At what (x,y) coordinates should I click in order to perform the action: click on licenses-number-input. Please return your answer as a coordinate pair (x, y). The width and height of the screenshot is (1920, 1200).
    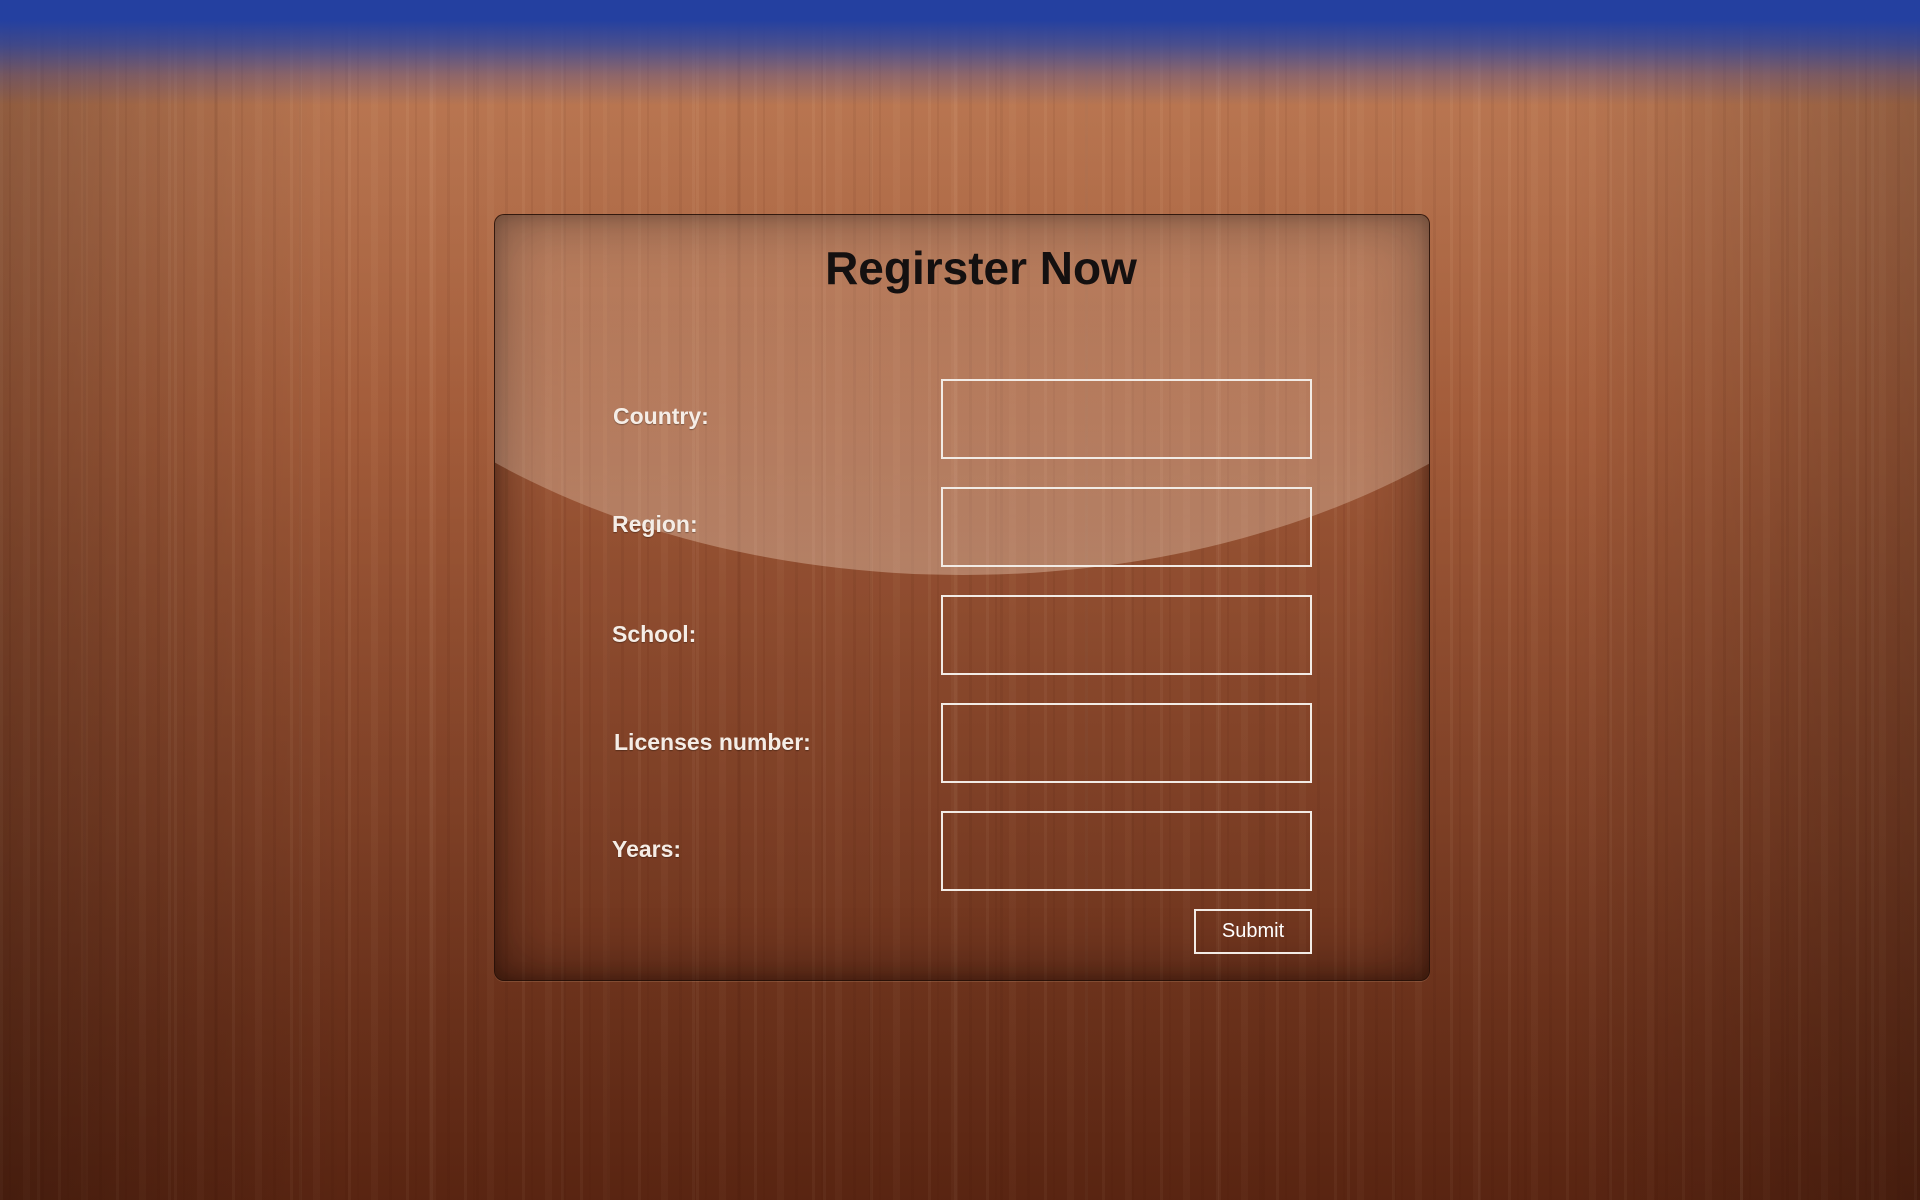
    Looking at the image, I should click on (1126, 743).